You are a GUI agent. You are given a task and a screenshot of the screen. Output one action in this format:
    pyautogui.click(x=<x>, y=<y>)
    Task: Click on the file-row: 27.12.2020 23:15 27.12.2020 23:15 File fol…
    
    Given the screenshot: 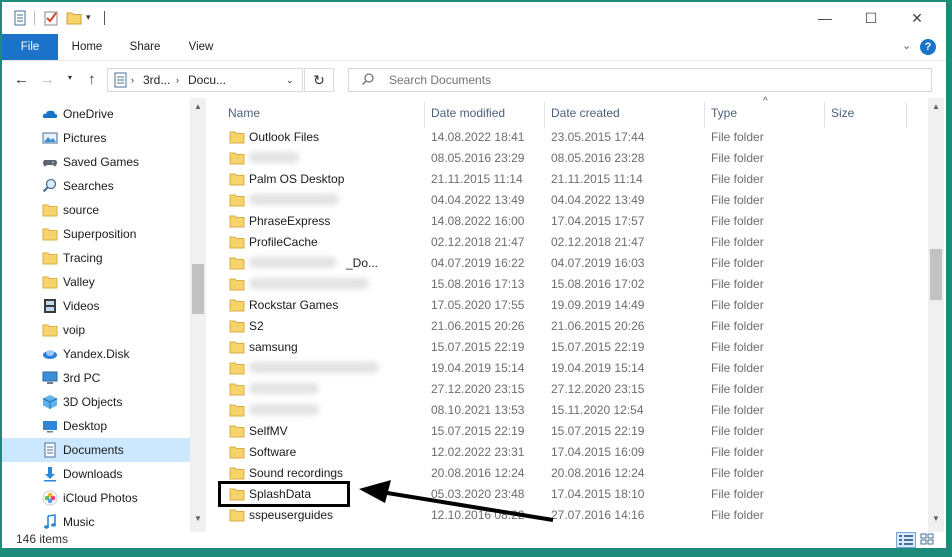 What is the action you would take?
    pyautogui.click(x=565, y=389)
    